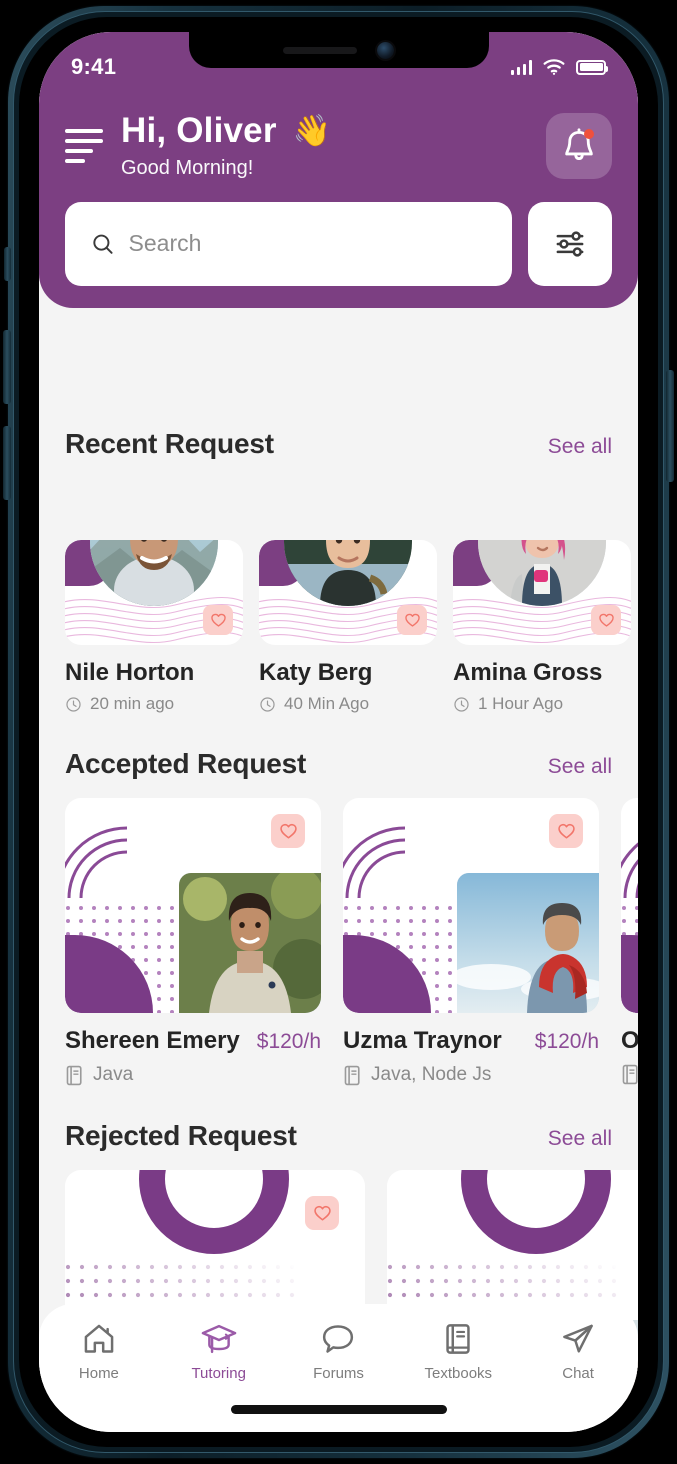  What do you see at coordinates (339, 1352) in the screenshot?
I see `nav-item-forums: Forums` at bounding box center [339, 1352].